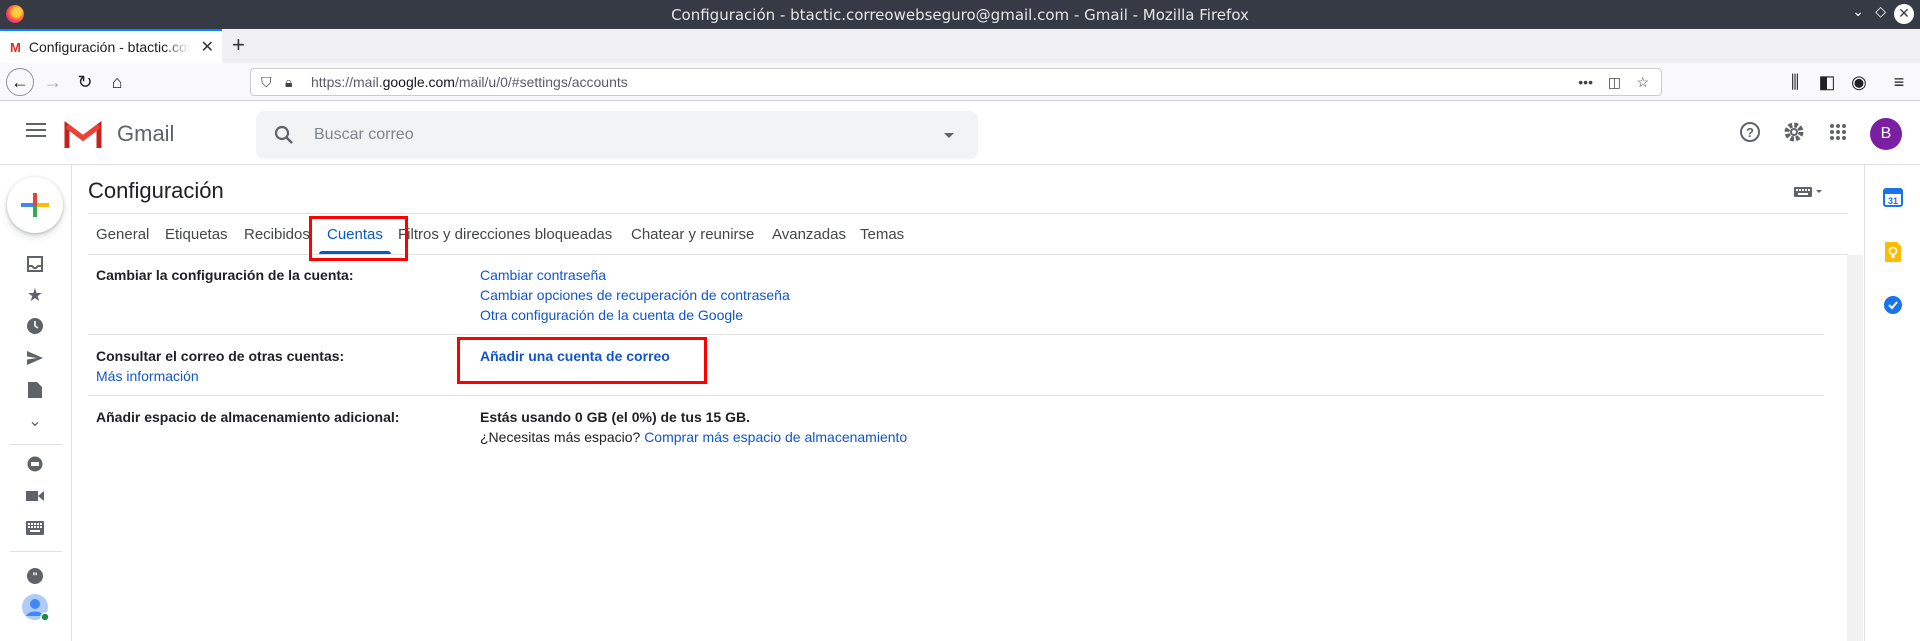  I want to click on apps-grid-icon, so click(1838, 132).